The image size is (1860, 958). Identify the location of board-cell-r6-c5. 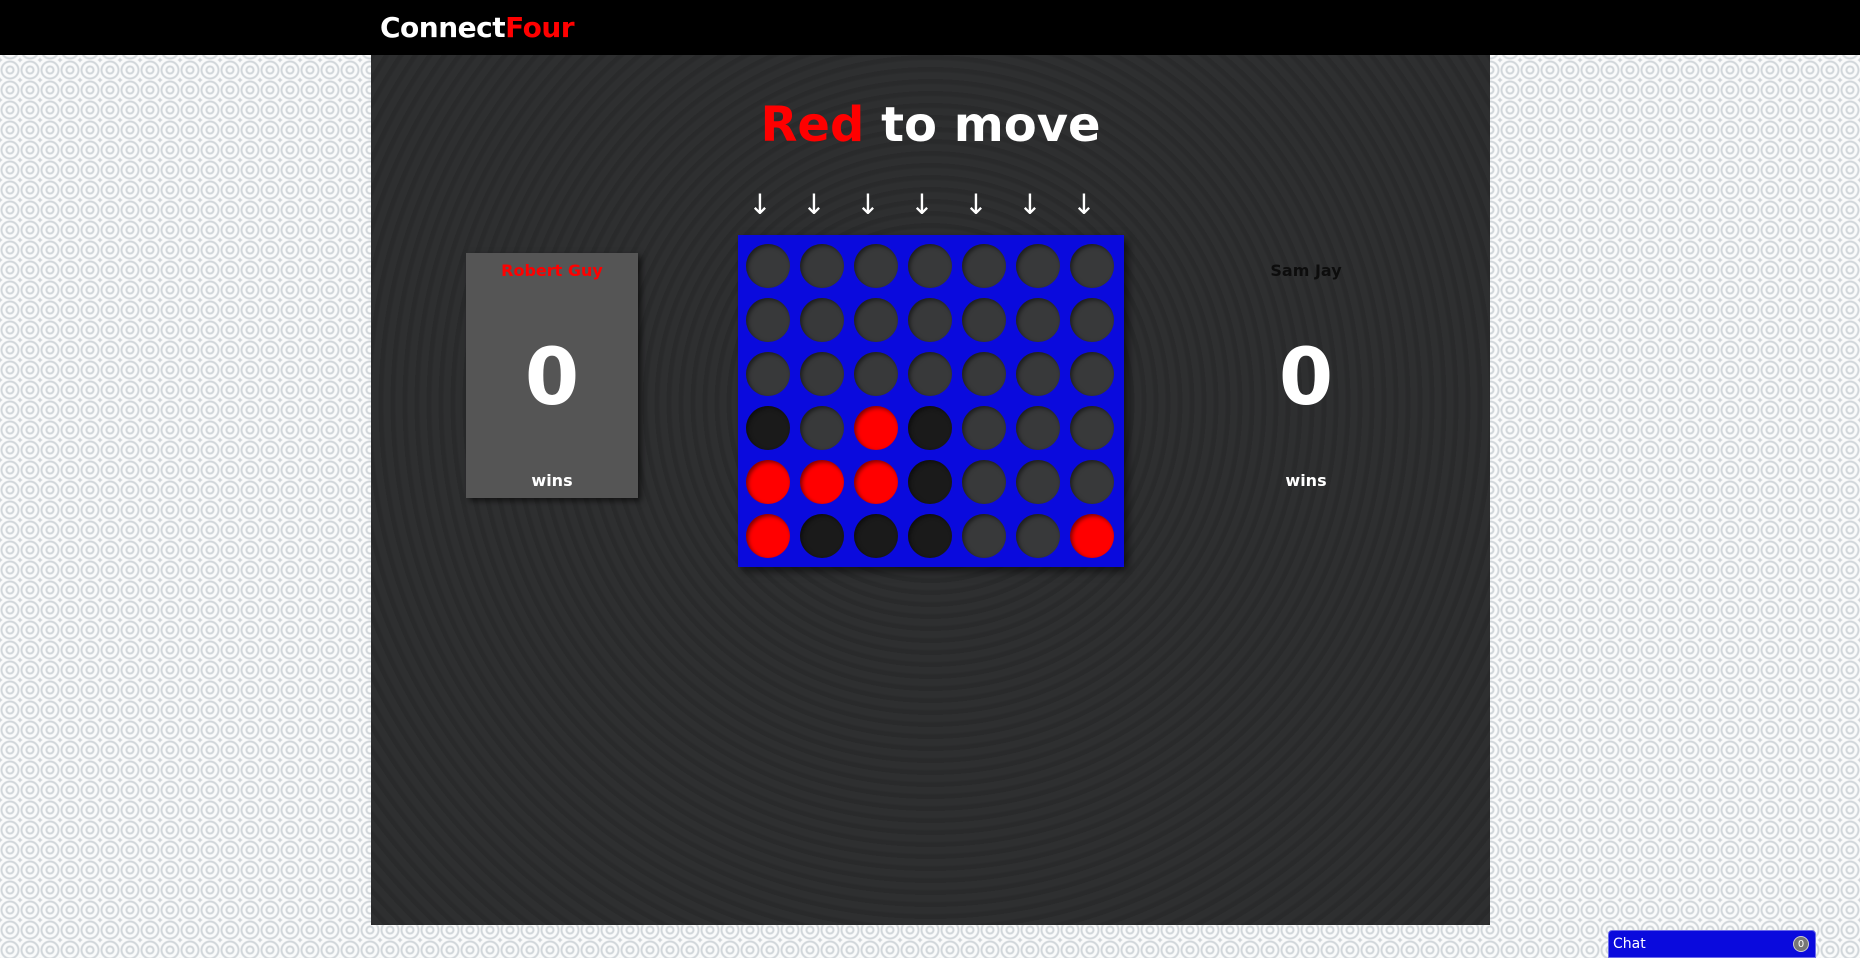
(984, 536).